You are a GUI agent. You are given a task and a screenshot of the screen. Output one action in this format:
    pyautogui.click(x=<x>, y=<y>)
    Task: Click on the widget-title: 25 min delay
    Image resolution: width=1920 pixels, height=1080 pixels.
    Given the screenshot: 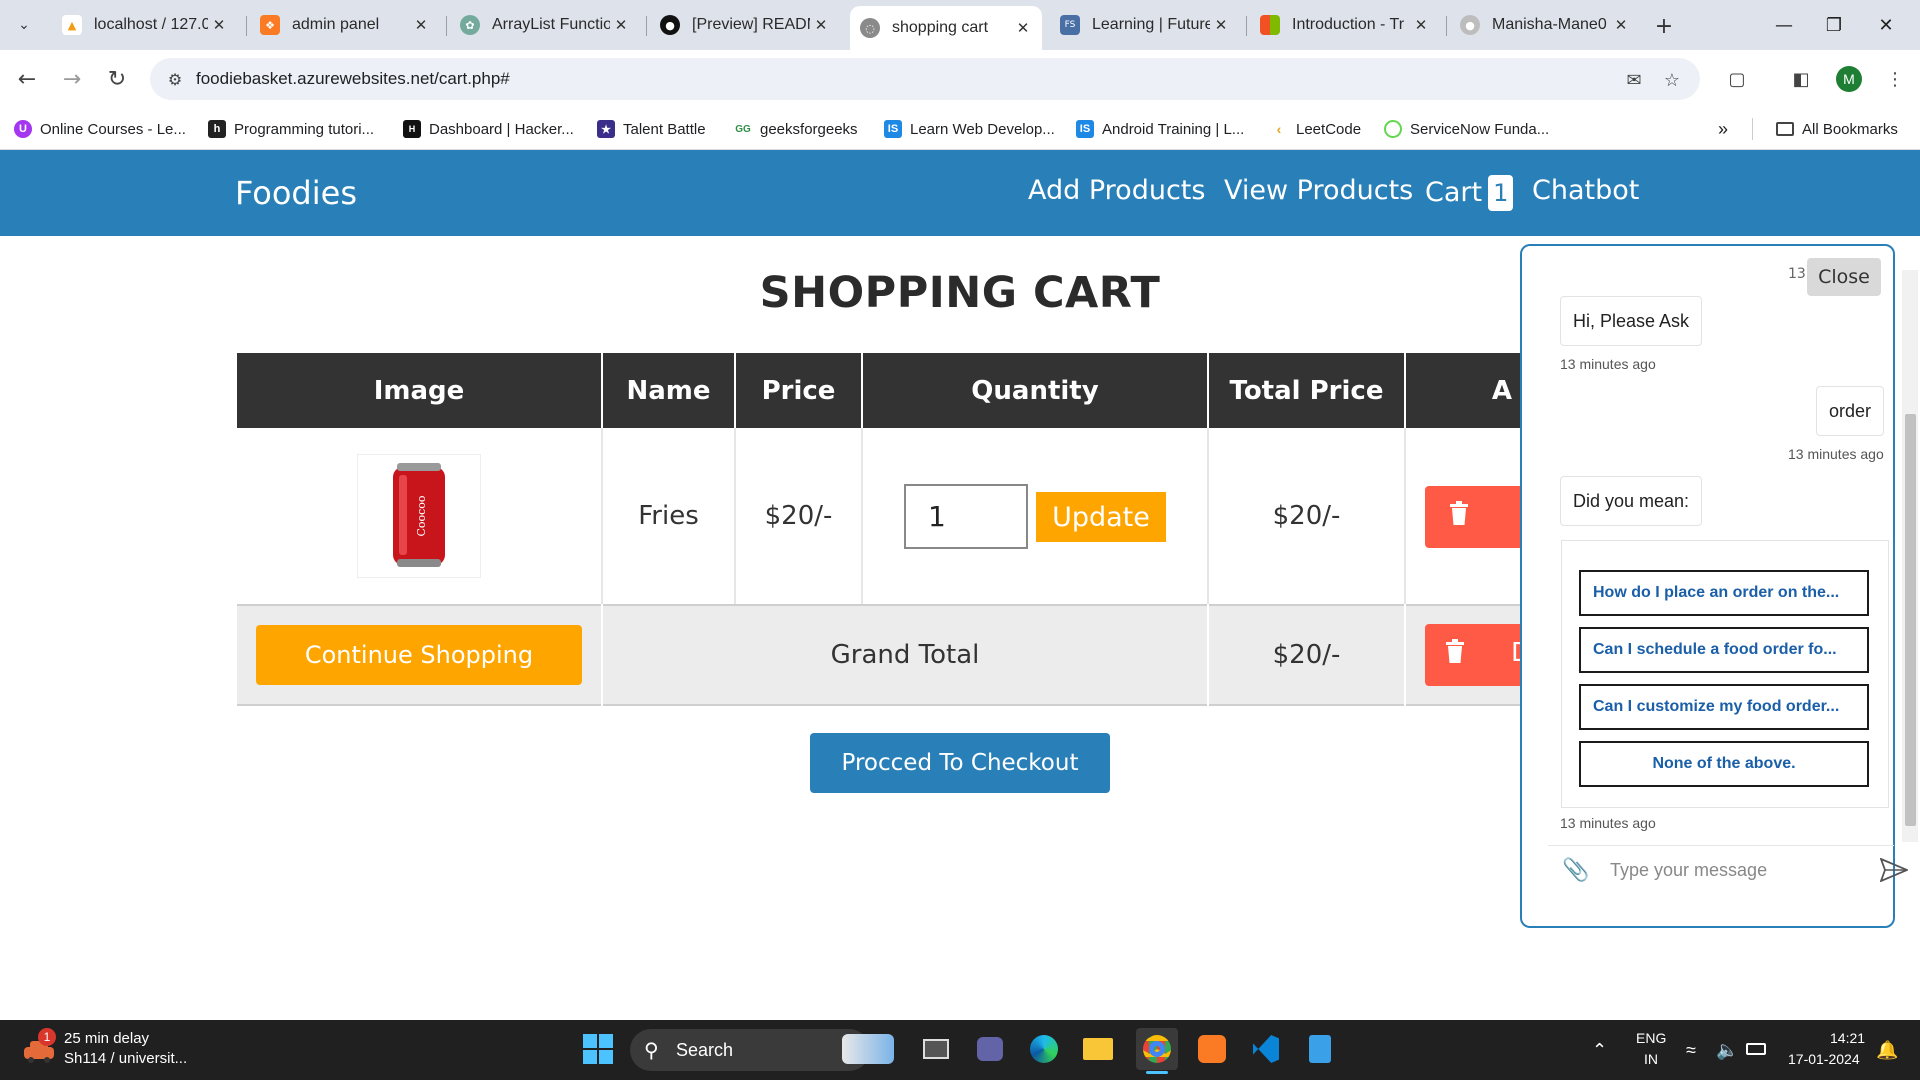 What is the action you would take?
    pyautogui.click(x=106, y=1038)
    